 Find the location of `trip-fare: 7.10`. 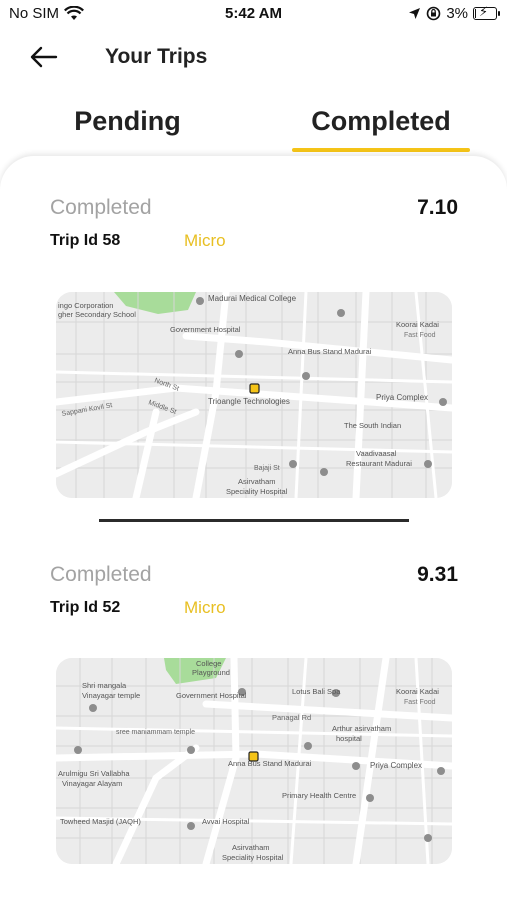

trip-fare: 7.10 is located at coordinates (437, 207).